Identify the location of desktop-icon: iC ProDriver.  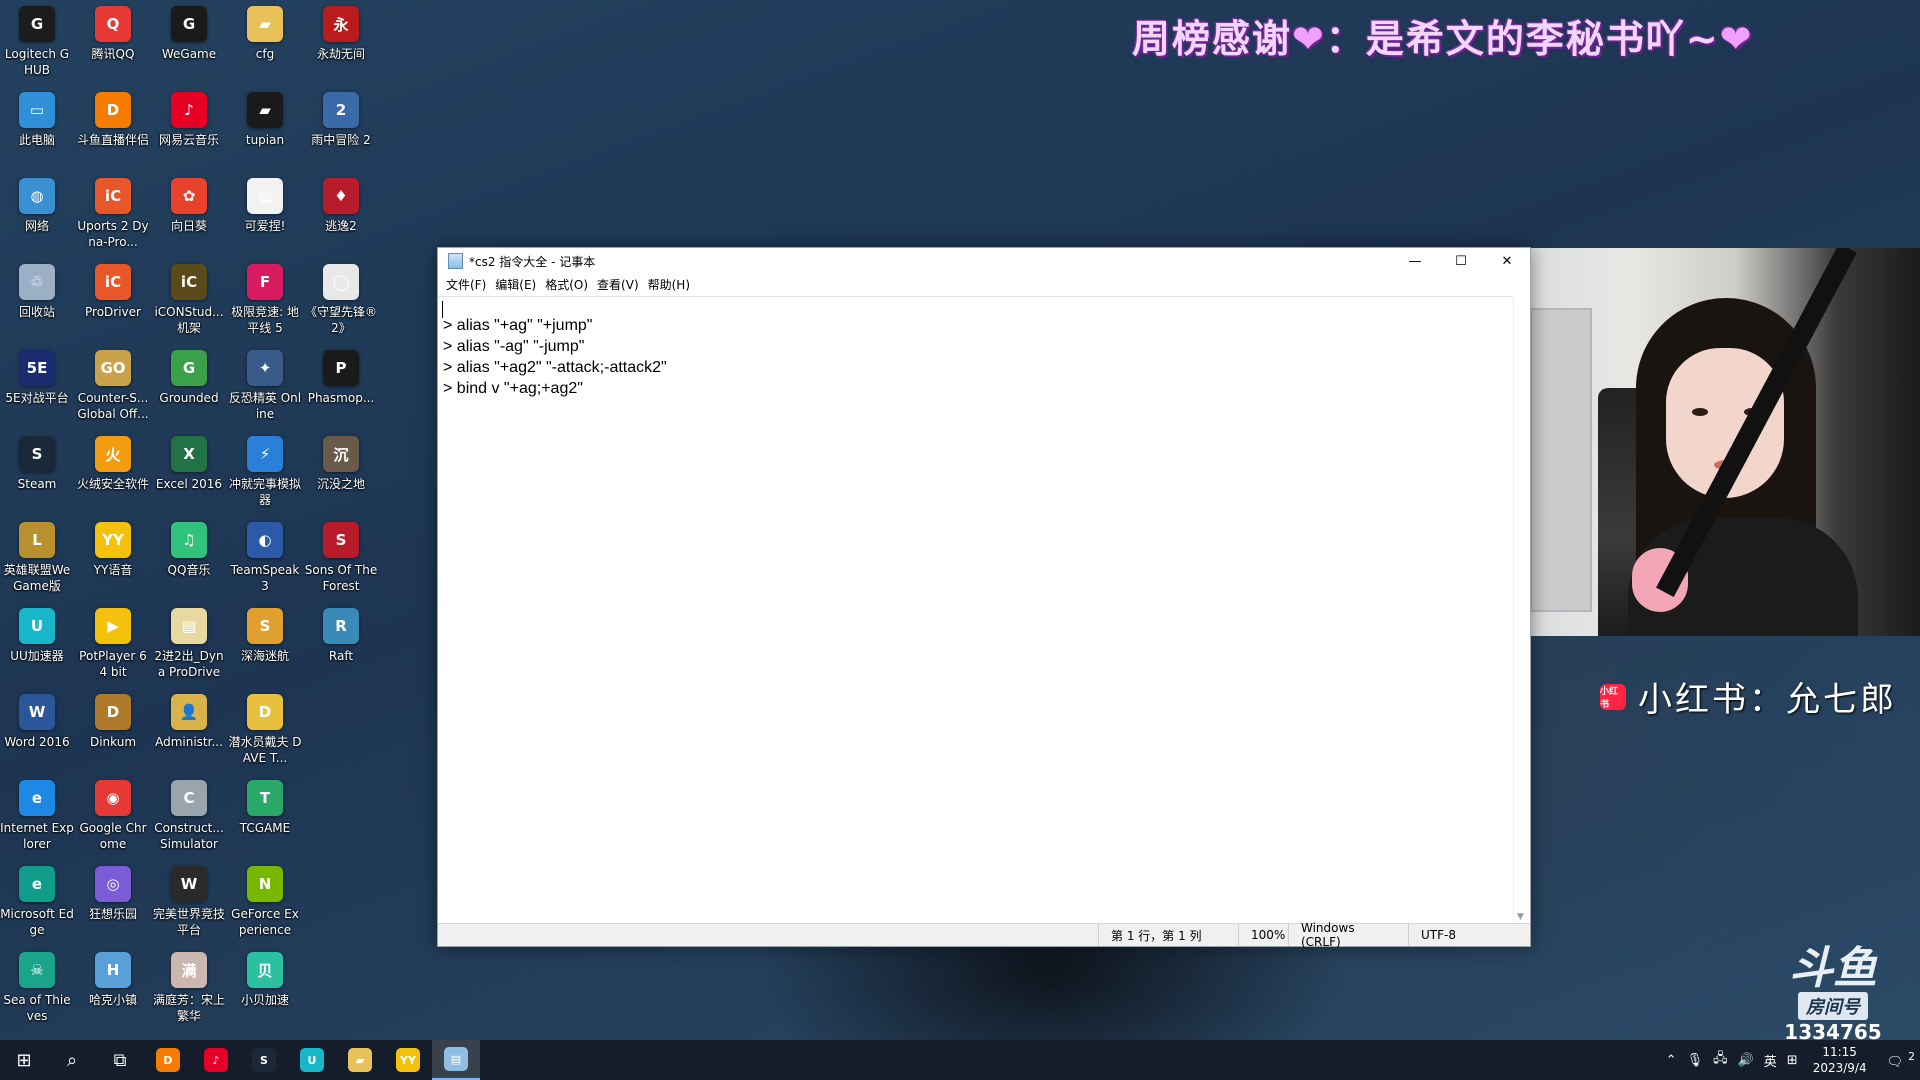
(113, 300).